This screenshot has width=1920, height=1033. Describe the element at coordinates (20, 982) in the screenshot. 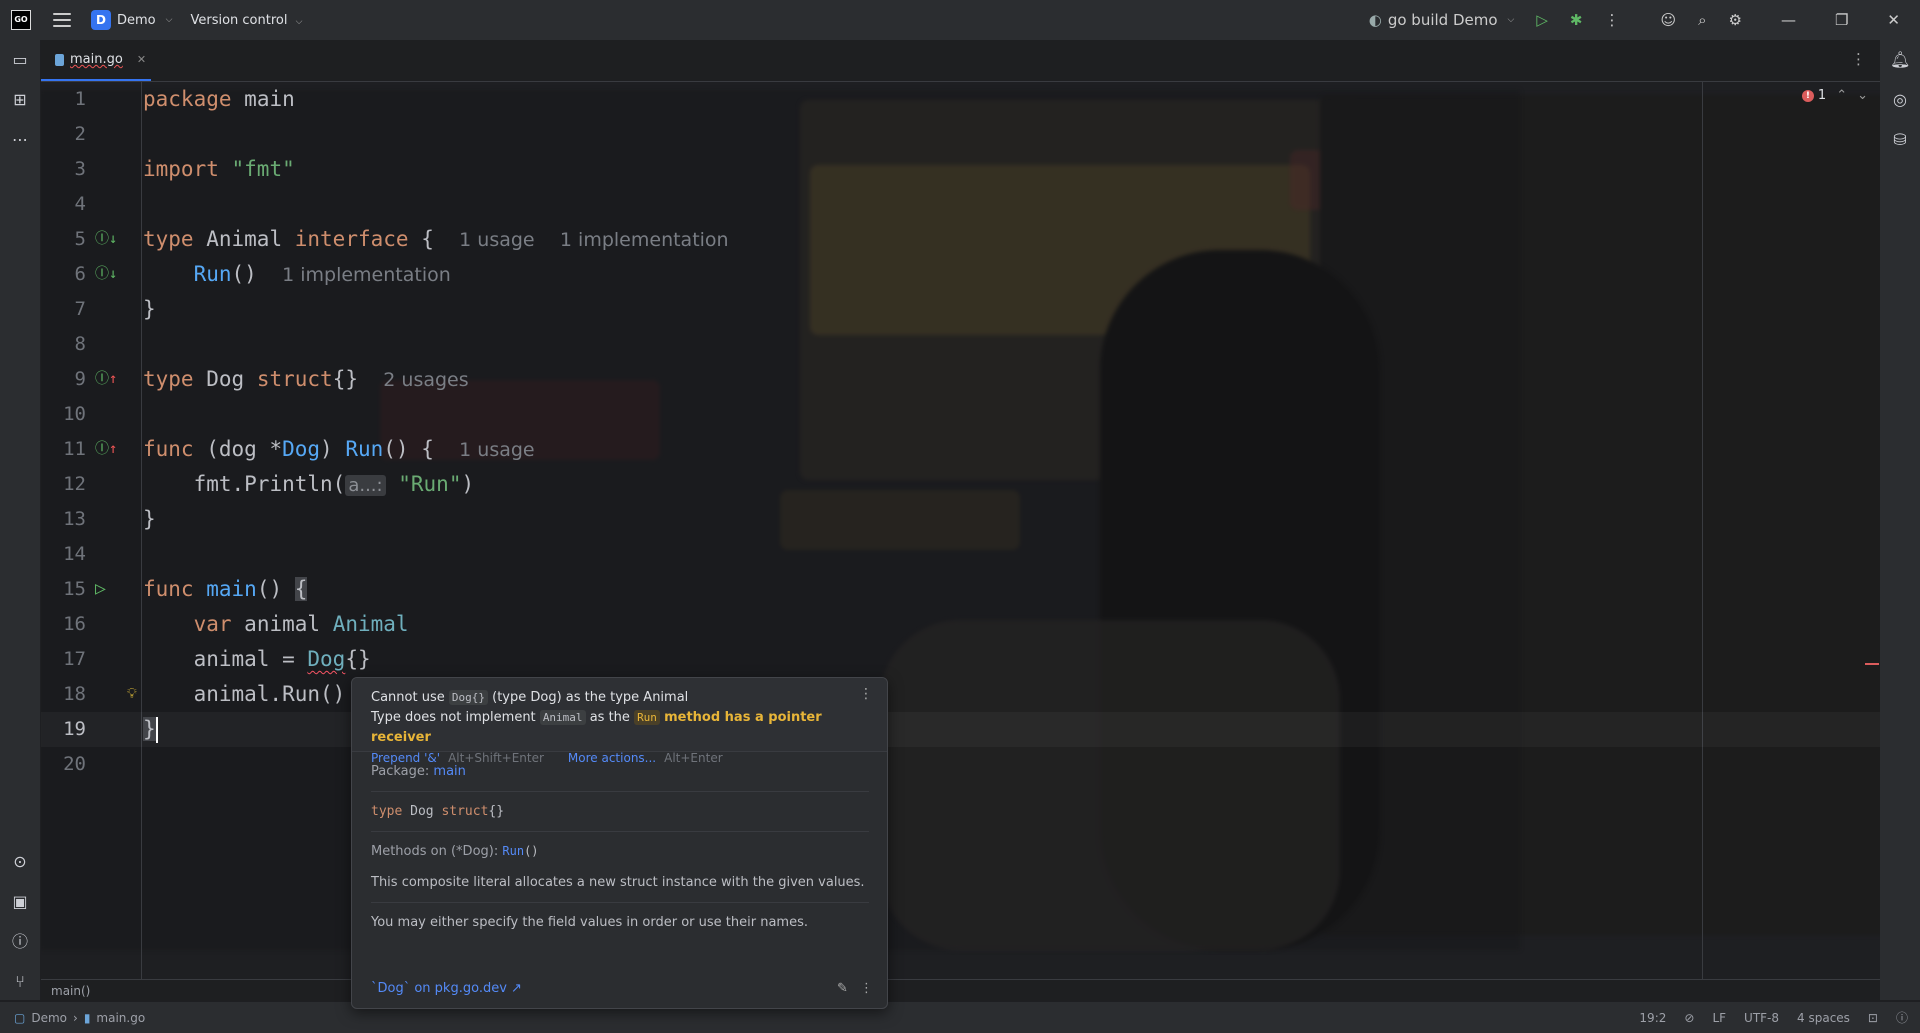

I see `git-icon: ⑂` at that location.